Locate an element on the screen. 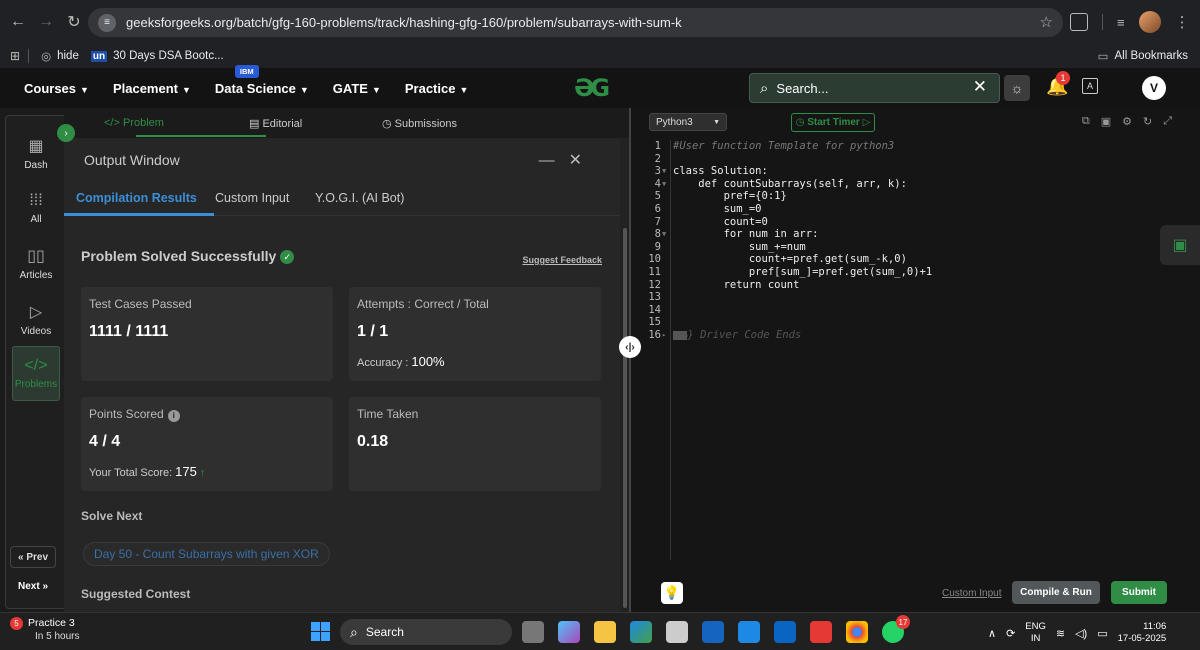  tab-editorial: ▤ Editorial is located at coordinates (275, 123).